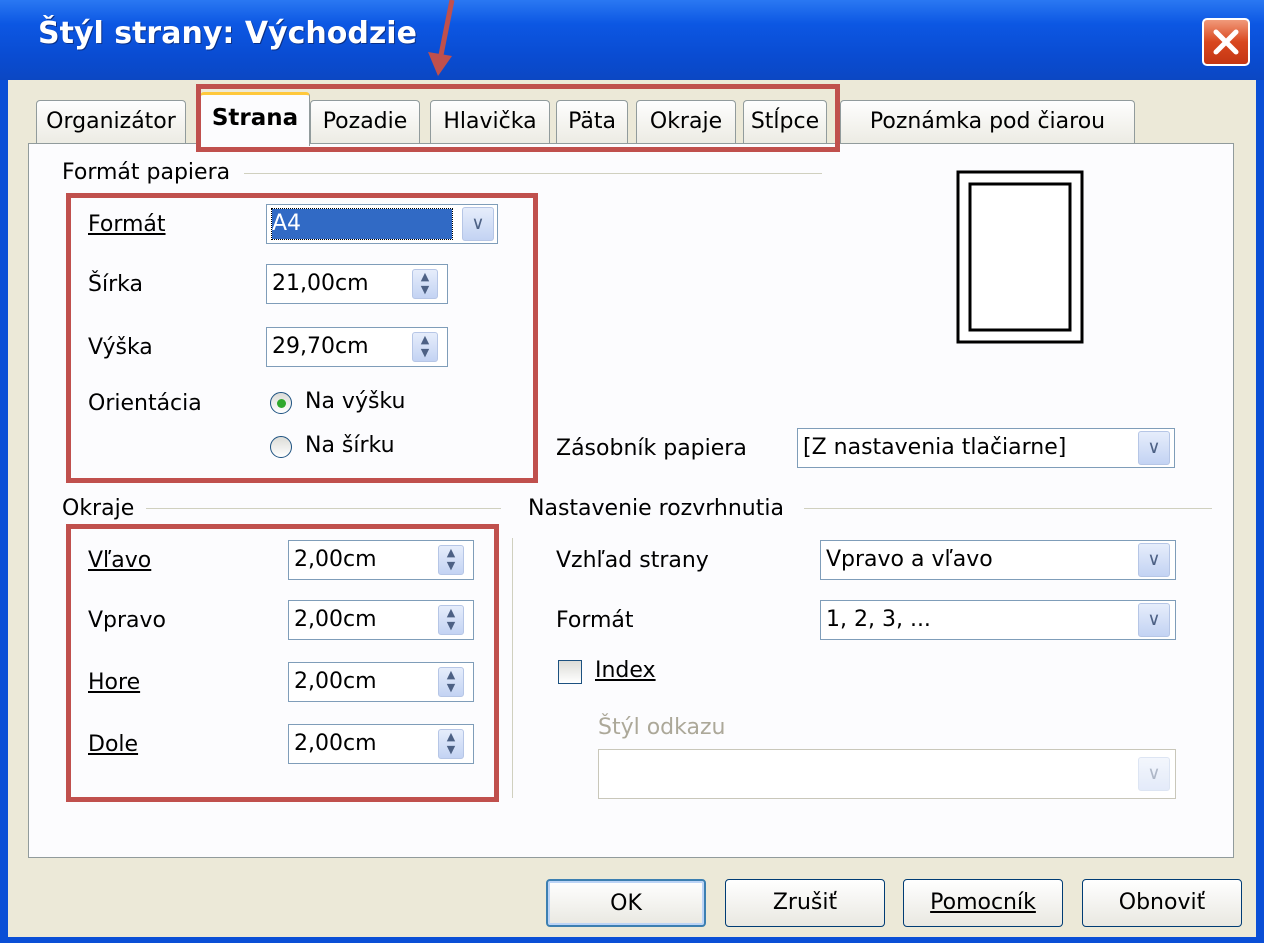  Describe the element at coordinates (626, 903) in the screenshot. I see `ok-button: OK` at that location.